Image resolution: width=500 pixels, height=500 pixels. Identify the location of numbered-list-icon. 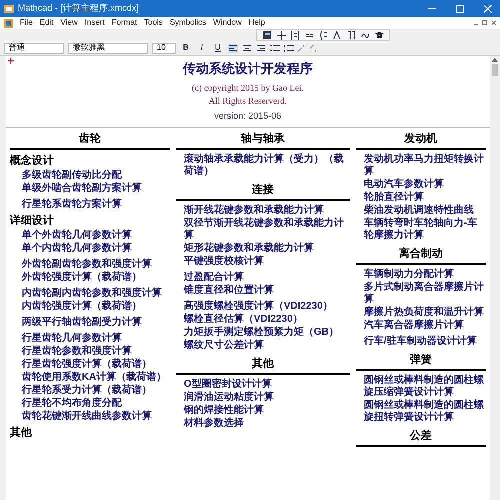
(289, 48).